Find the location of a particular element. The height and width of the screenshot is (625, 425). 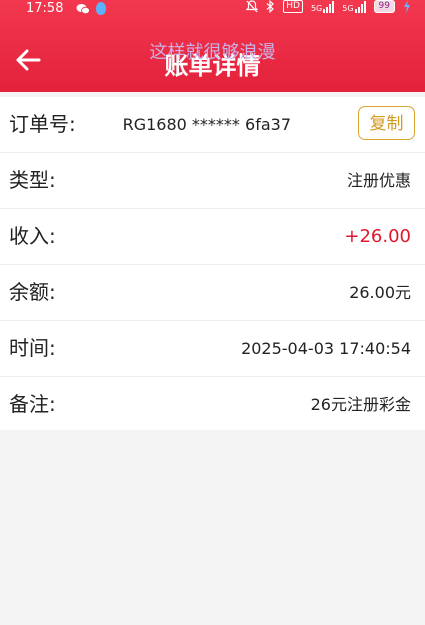

detail-row-time: 时间: 2025-04-03 17:40:54 is located at coordinates (212, 349).